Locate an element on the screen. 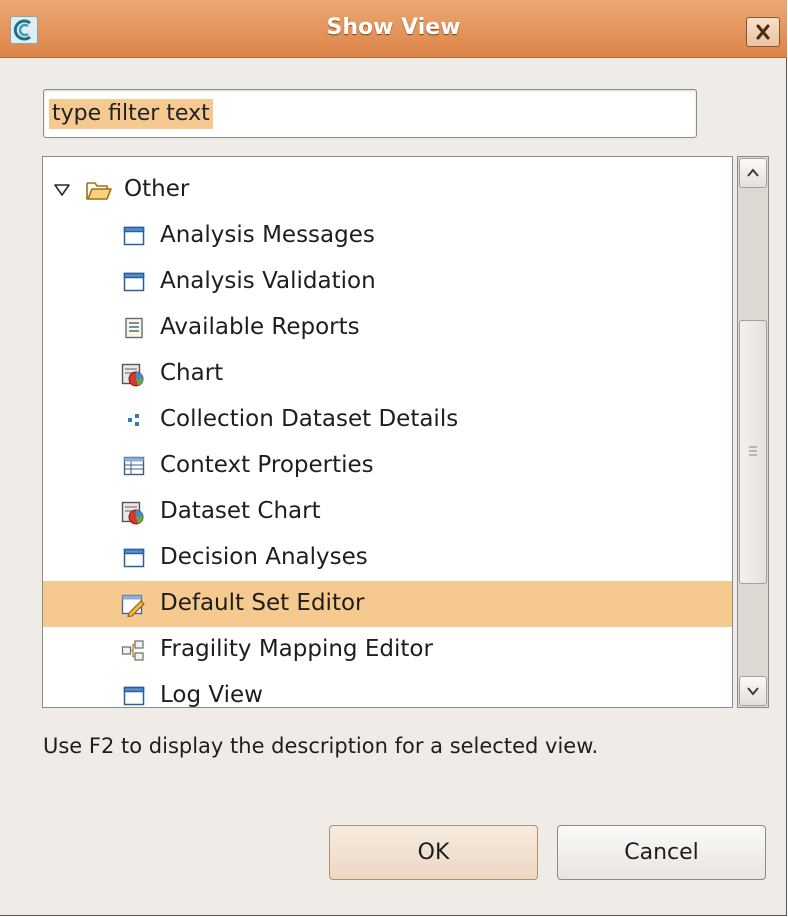 This screenshot has width=788, height=917. mapping-icon is located at coordinates (132, 650).